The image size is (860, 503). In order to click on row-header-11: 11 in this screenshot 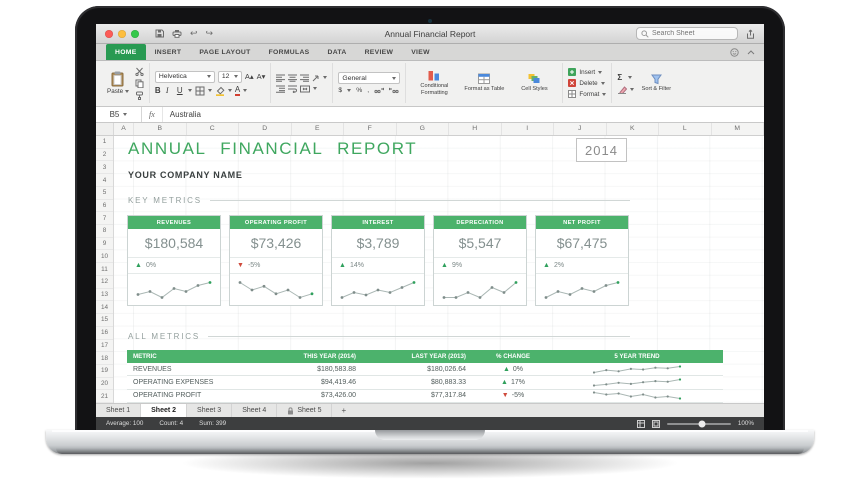, I will do `click(104, 269)`.